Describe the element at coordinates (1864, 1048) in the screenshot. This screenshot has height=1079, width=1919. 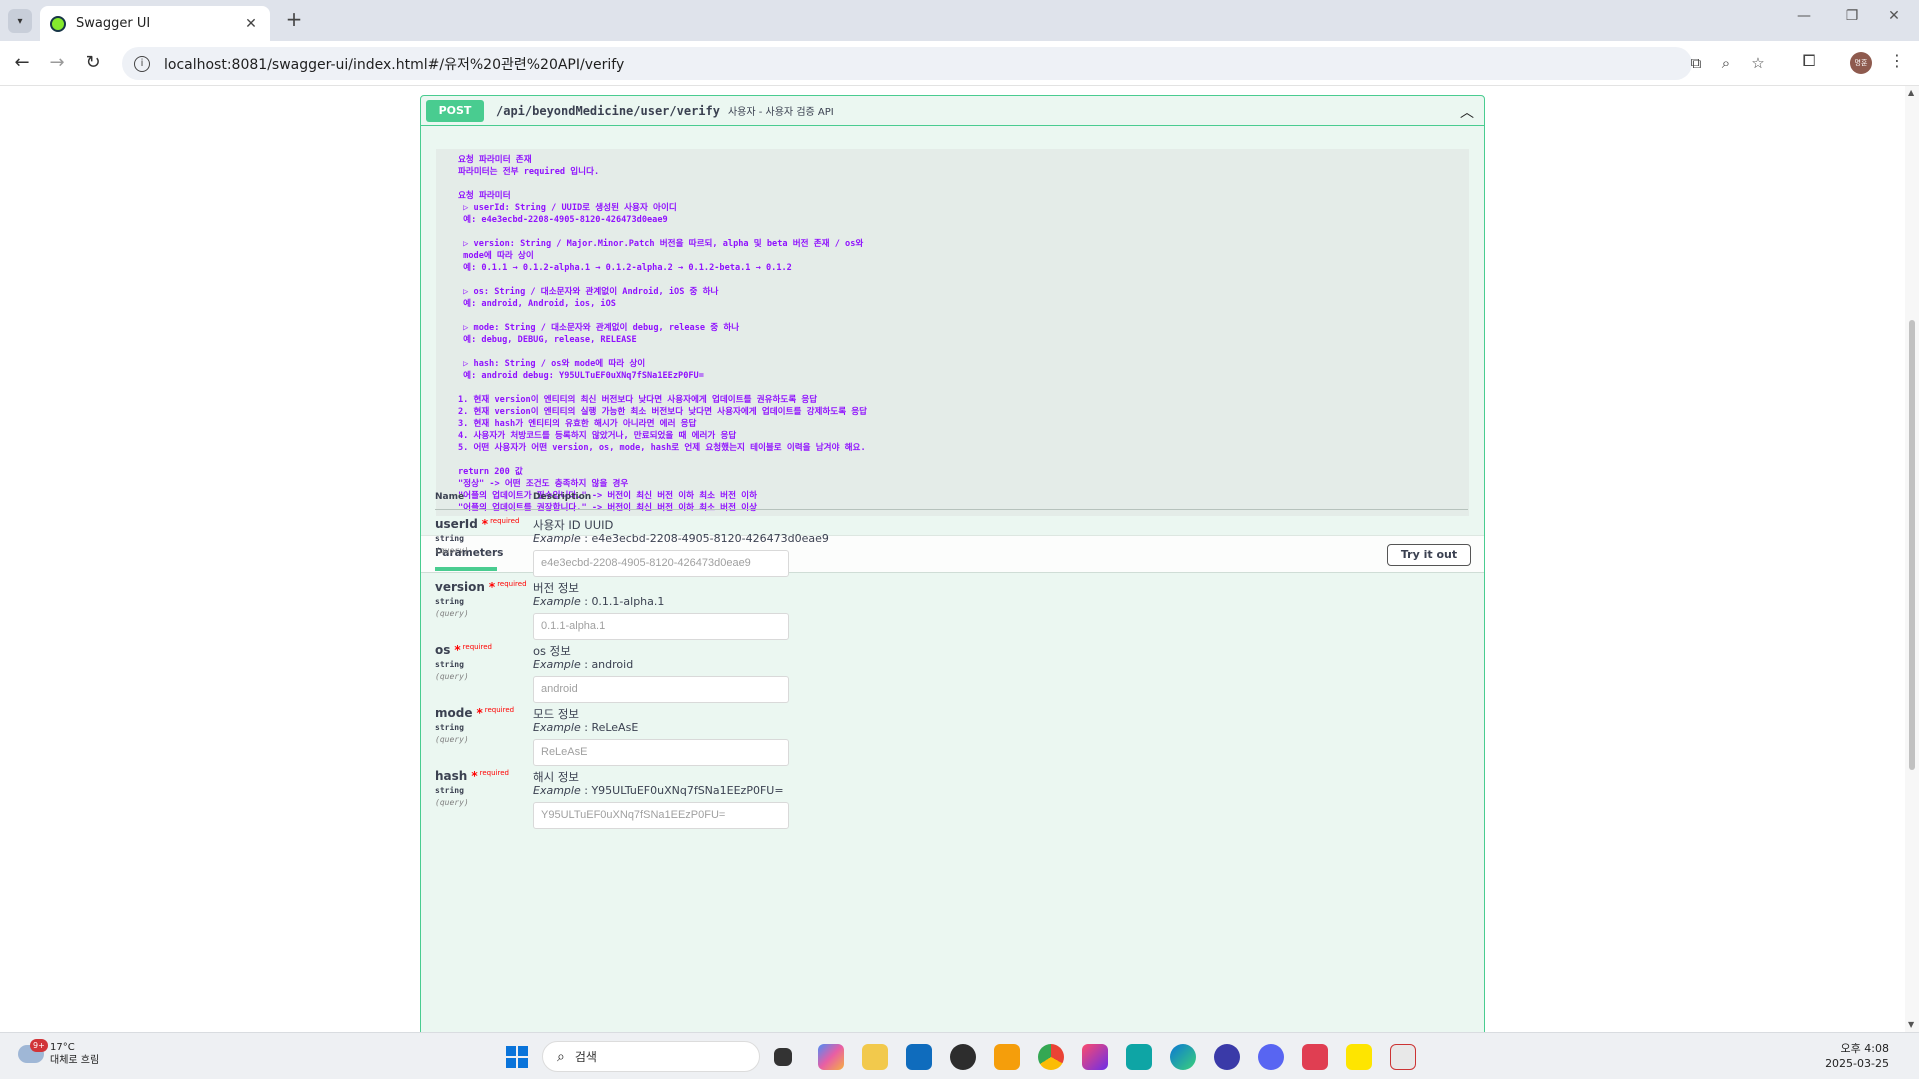
I see `clock-time: 오후 4:08` at that location.